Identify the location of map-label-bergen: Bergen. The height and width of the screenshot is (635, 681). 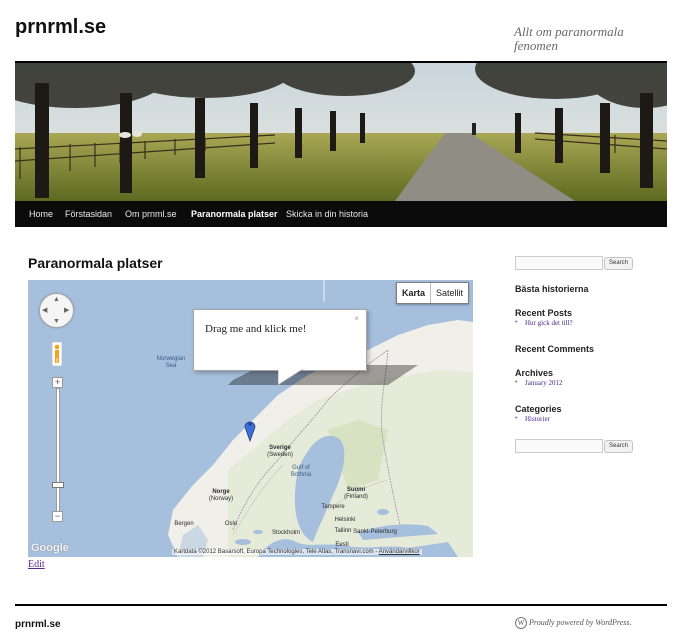
(184, 524).